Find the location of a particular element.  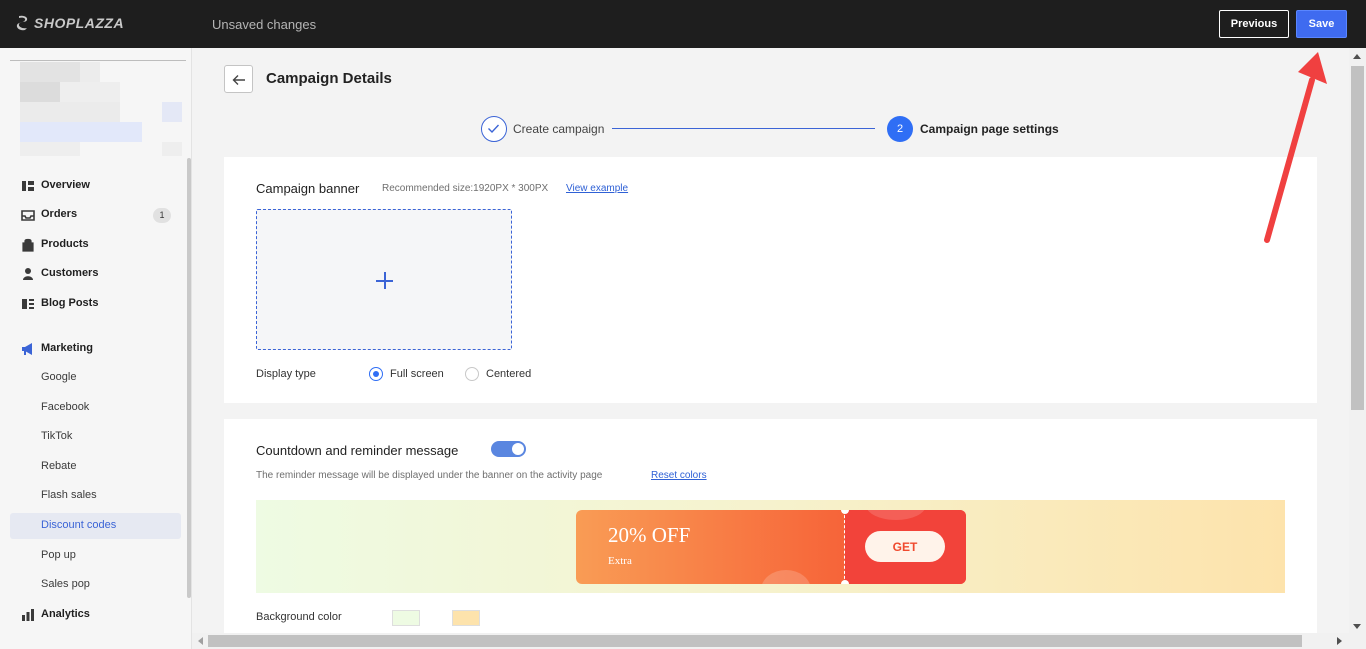

full-screen-radio is located at coordinates (376, 374).